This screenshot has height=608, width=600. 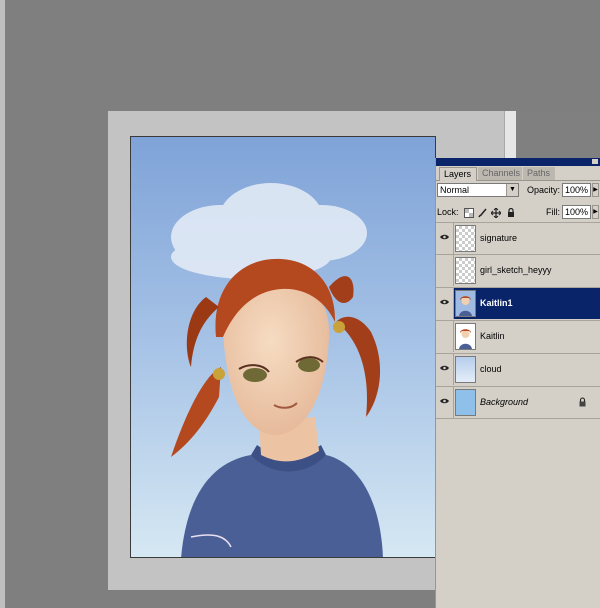 What do you see at coordinates (576, 190) in the screenshot?
I see `opacity-input: 100%` at bounding box center [576, 190].